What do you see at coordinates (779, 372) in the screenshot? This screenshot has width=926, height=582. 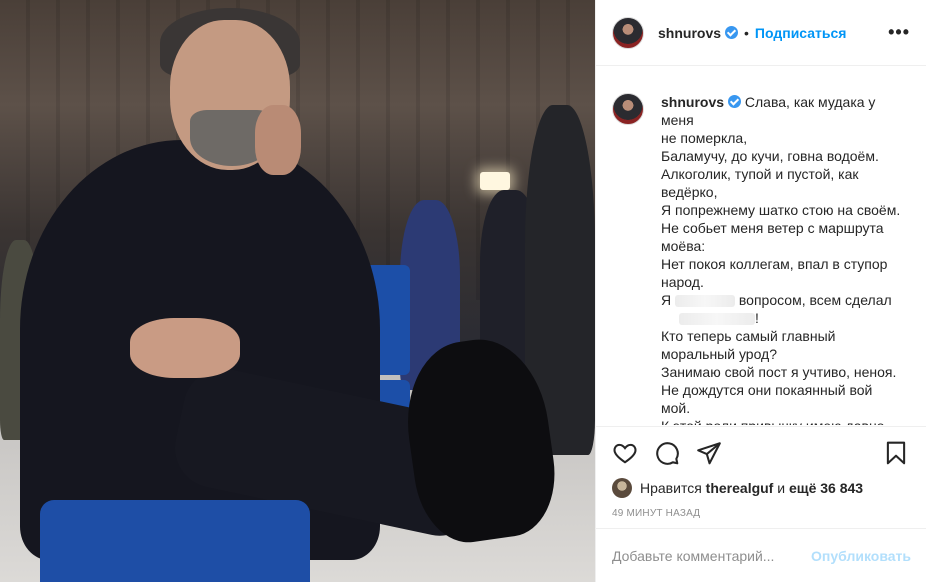 I see `caption-line: Занимаю свой пост я учтиво, неноя.` at bounding box center [779, 372].